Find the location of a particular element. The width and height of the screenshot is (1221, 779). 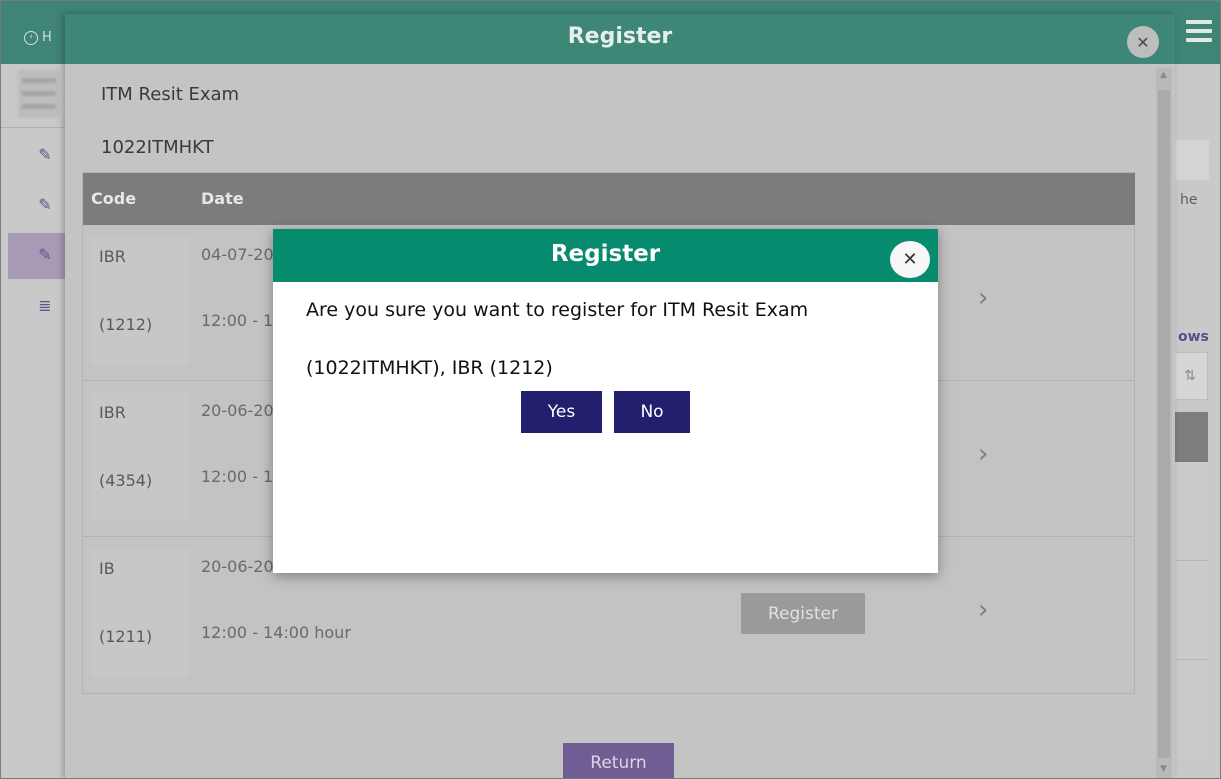

back-link: ‹ H is located at coordinates (38, 37).